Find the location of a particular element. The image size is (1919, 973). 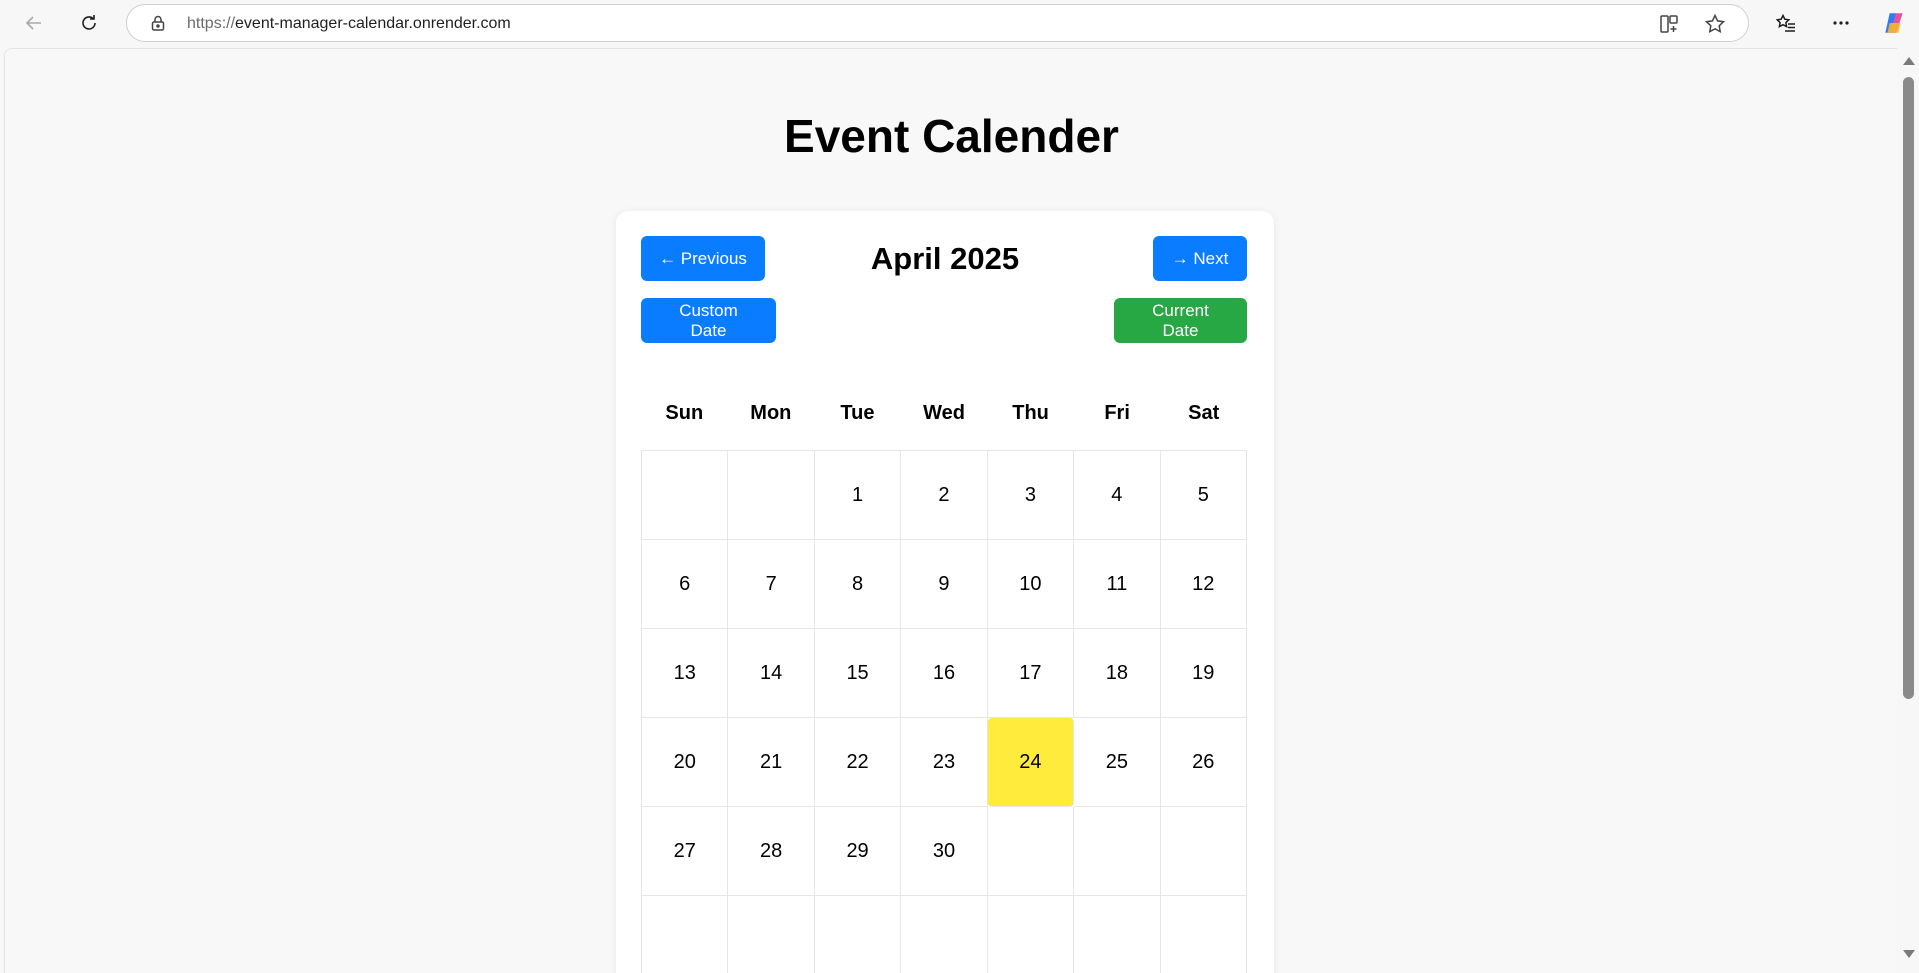

day-cell: 4 is located at coordinates (1117, 495).